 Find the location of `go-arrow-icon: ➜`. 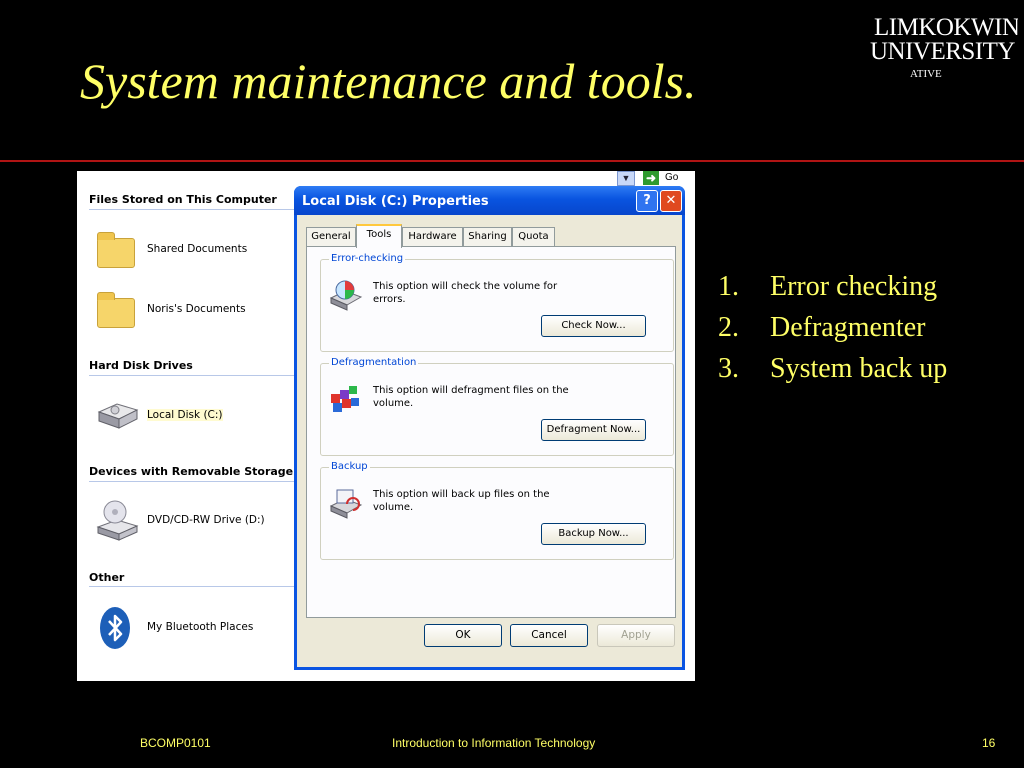

go-arrow-icon: ➜ is located at coordinates (651, 178).